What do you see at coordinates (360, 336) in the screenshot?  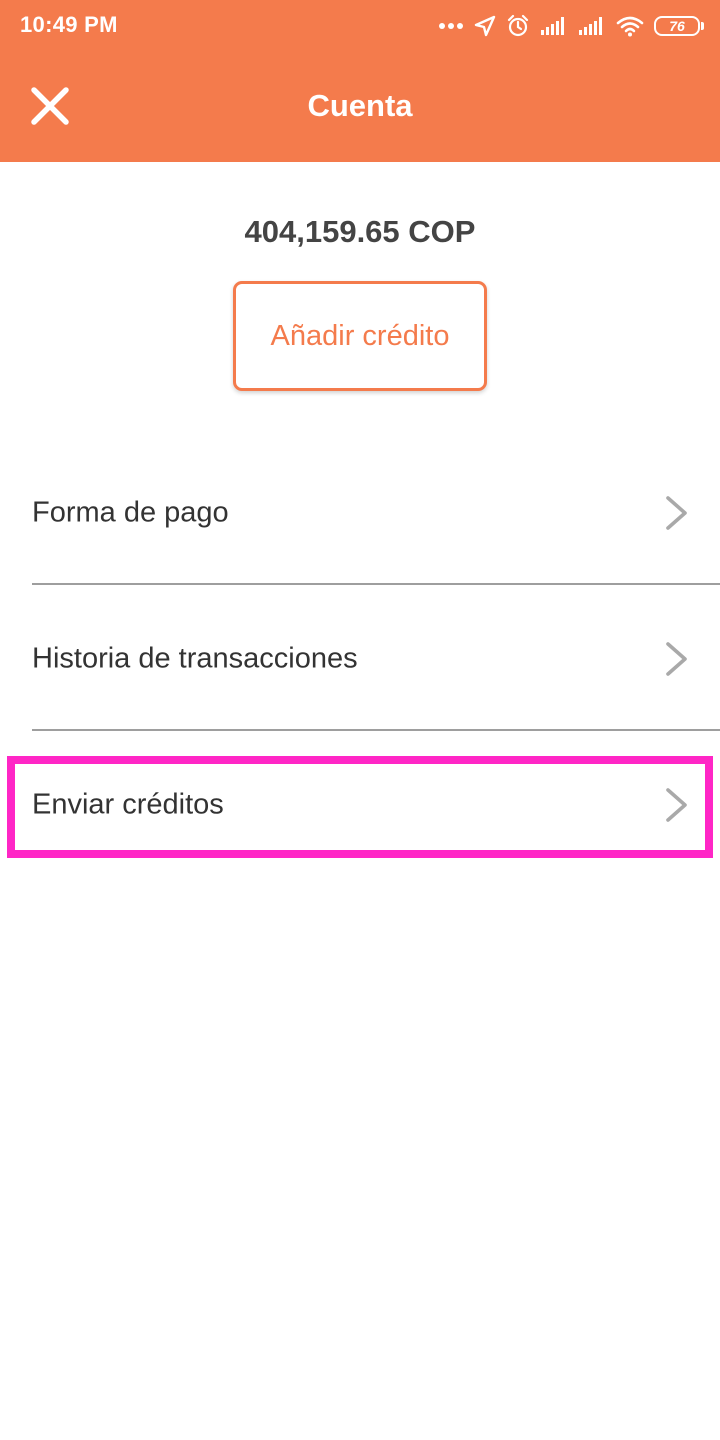 I see `add-credit-button: Añadir crédito` at bounding box center [360, 336].